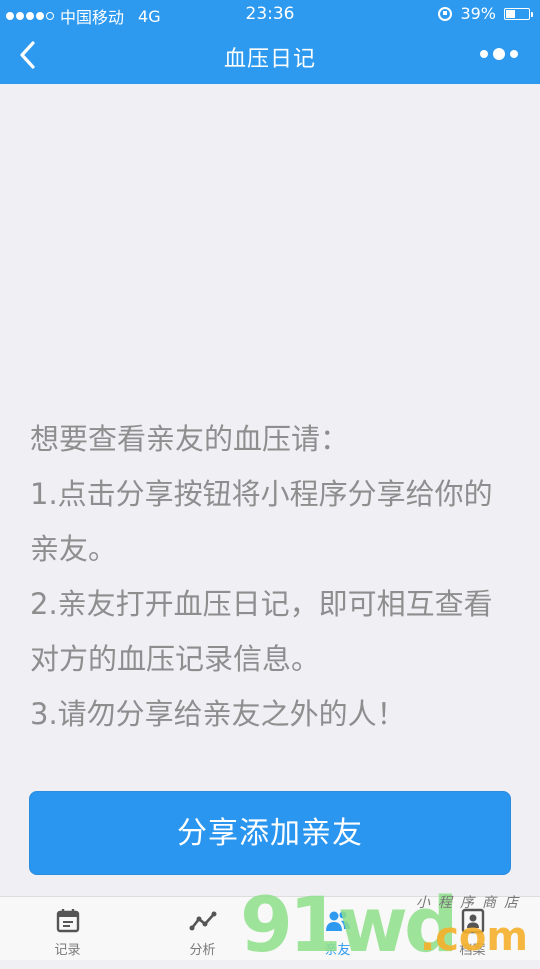 The image size is (540, 969). What do you see at coordinates (270, 833) in the screenshot?
I see `share-add-friend-button: 分享添加亲友` at bounding box center [270, 833].